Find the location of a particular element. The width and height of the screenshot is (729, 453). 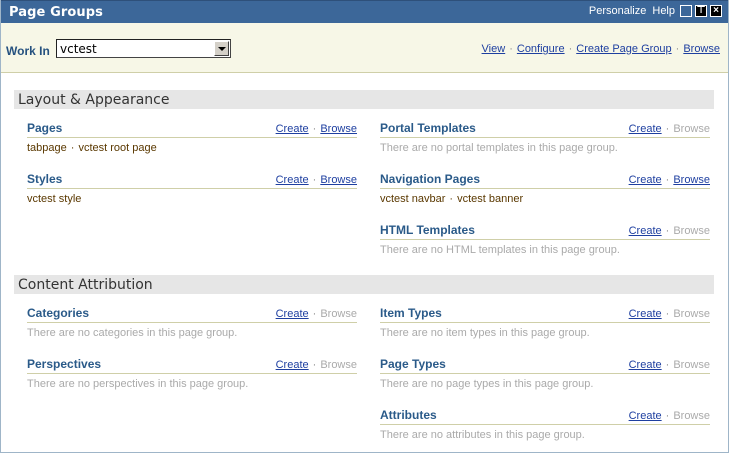

browse-attributes-disabled: Browse is located at coordinates (691, 416).